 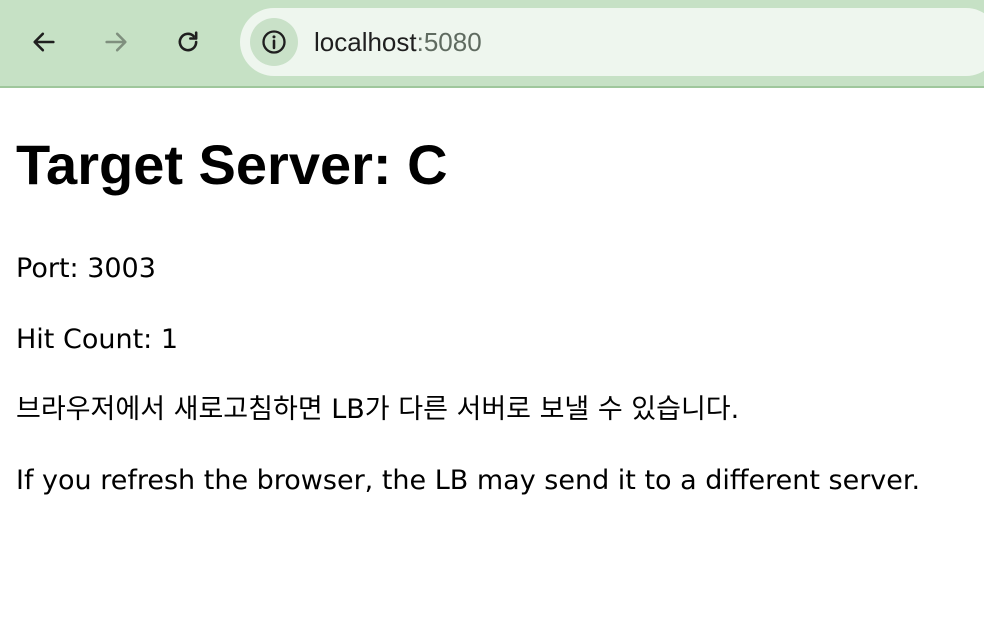 I want to click on hit-count-text: Hit Count: 1, so click(x=97, y=339).